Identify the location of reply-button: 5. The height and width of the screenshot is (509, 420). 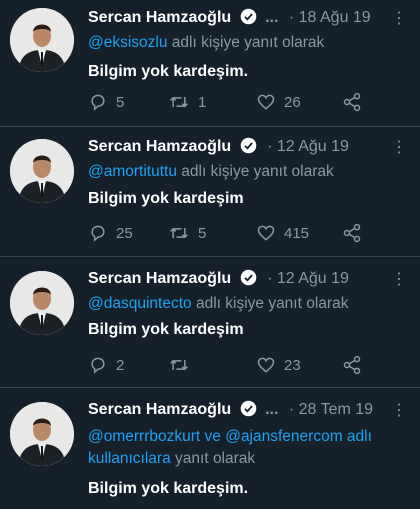
(106, 102).